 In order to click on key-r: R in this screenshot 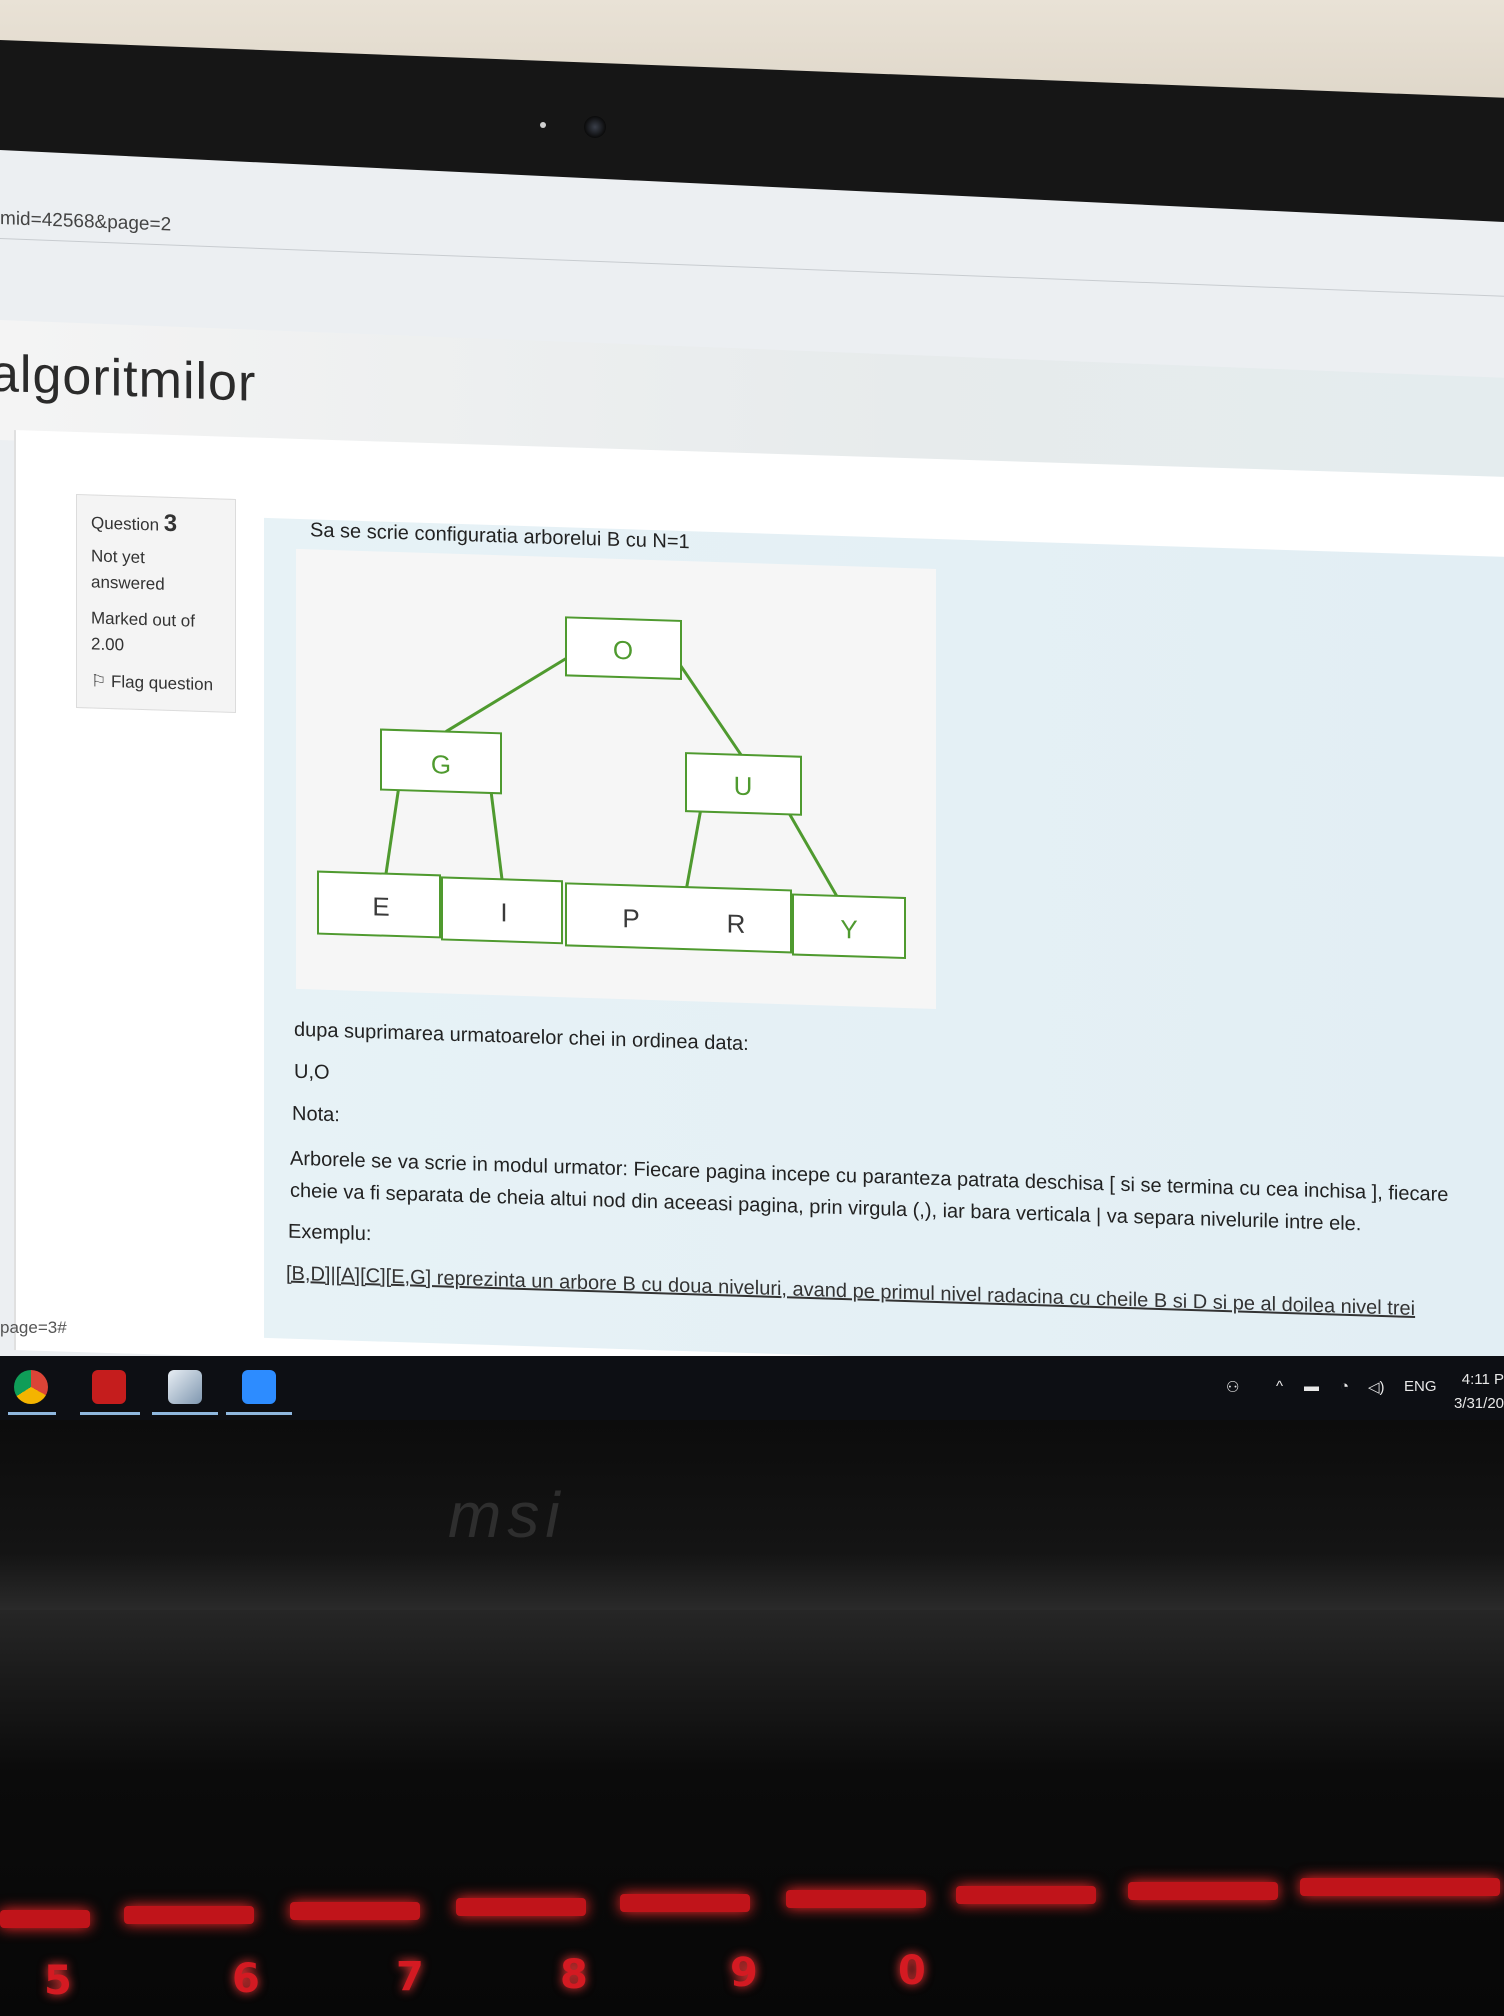, I will do `click(736, 923)`.